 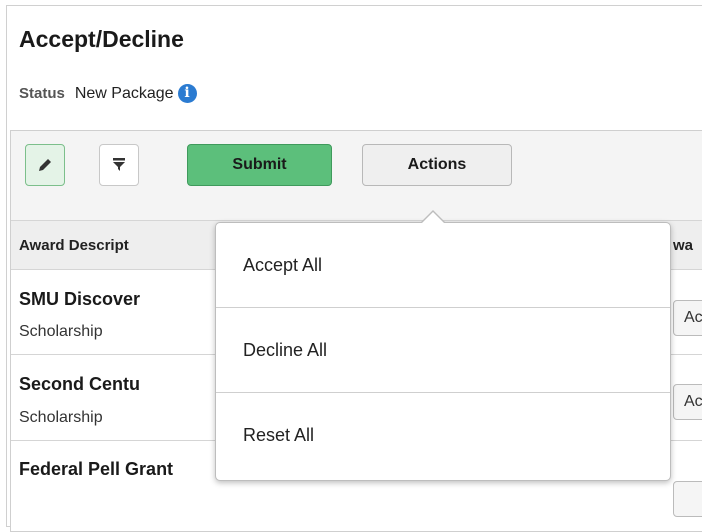 I want to click on status-line: Status New Package i, so click(x=108, y=93).